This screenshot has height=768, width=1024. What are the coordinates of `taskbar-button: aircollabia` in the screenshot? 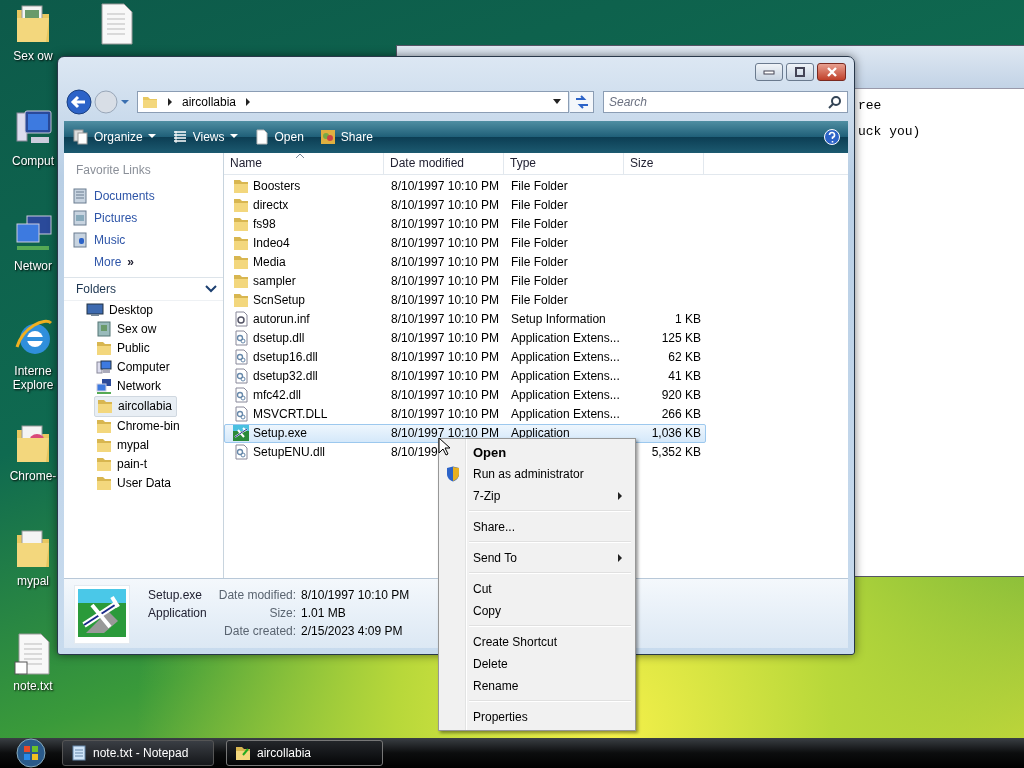 It's located at (304, 753).